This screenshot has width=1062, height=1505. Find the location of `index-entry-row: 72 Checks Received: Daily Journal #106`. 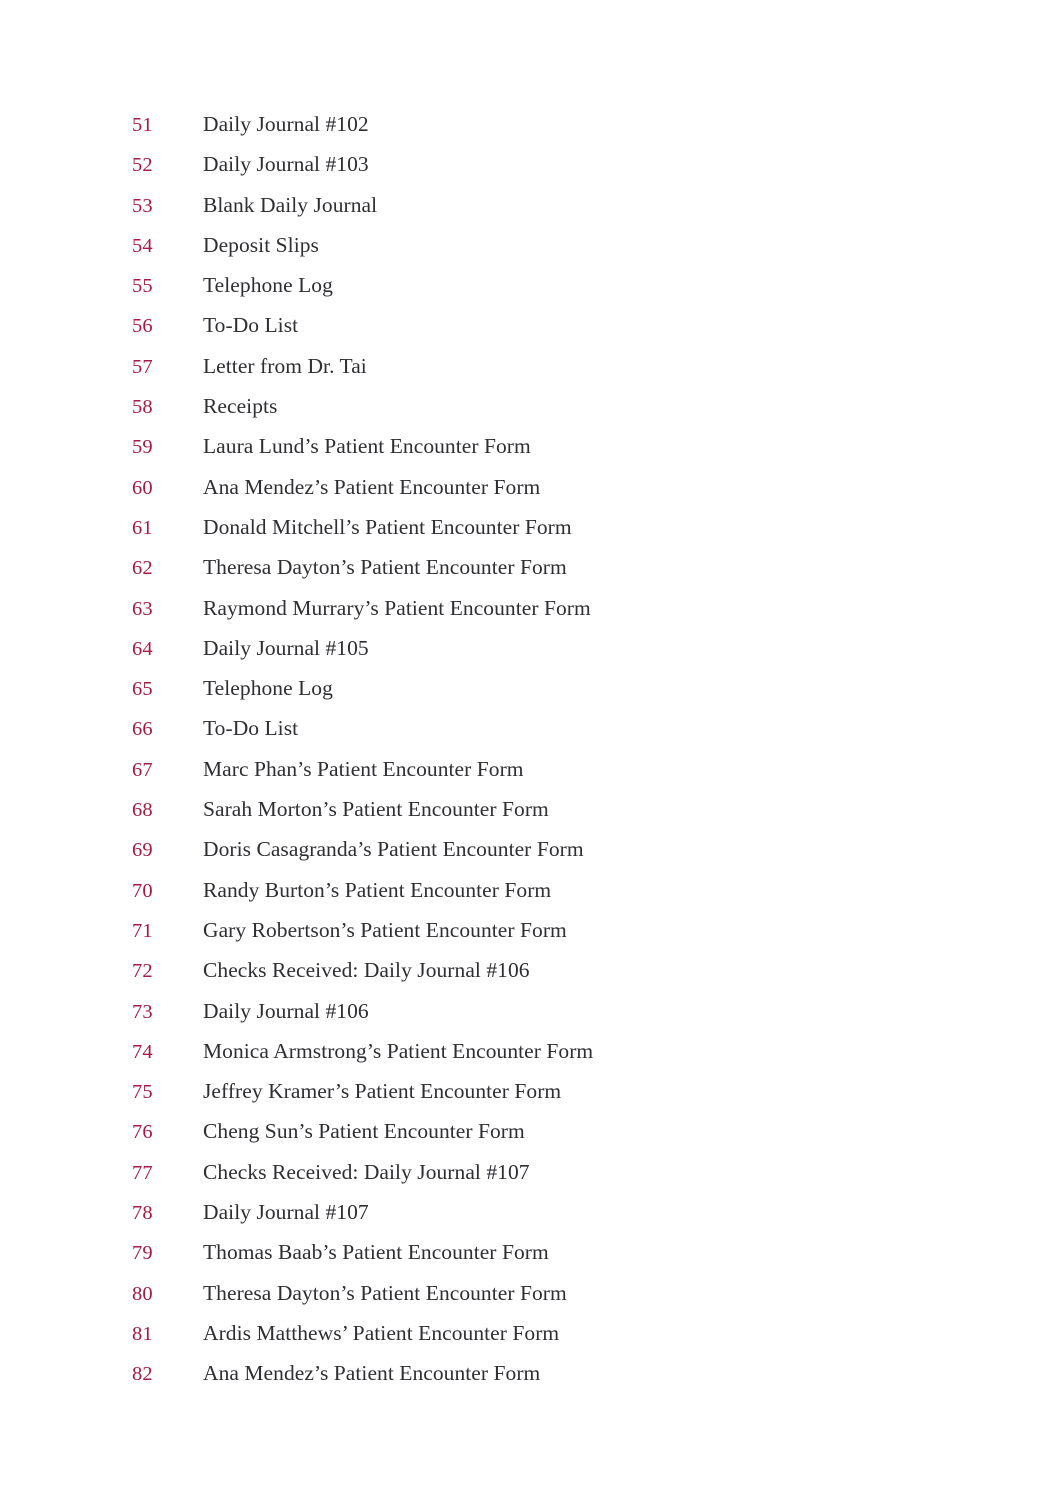

index-entry-row: 72 Checks Received: Daily Journal #106 is located at coordinates (597, 970).